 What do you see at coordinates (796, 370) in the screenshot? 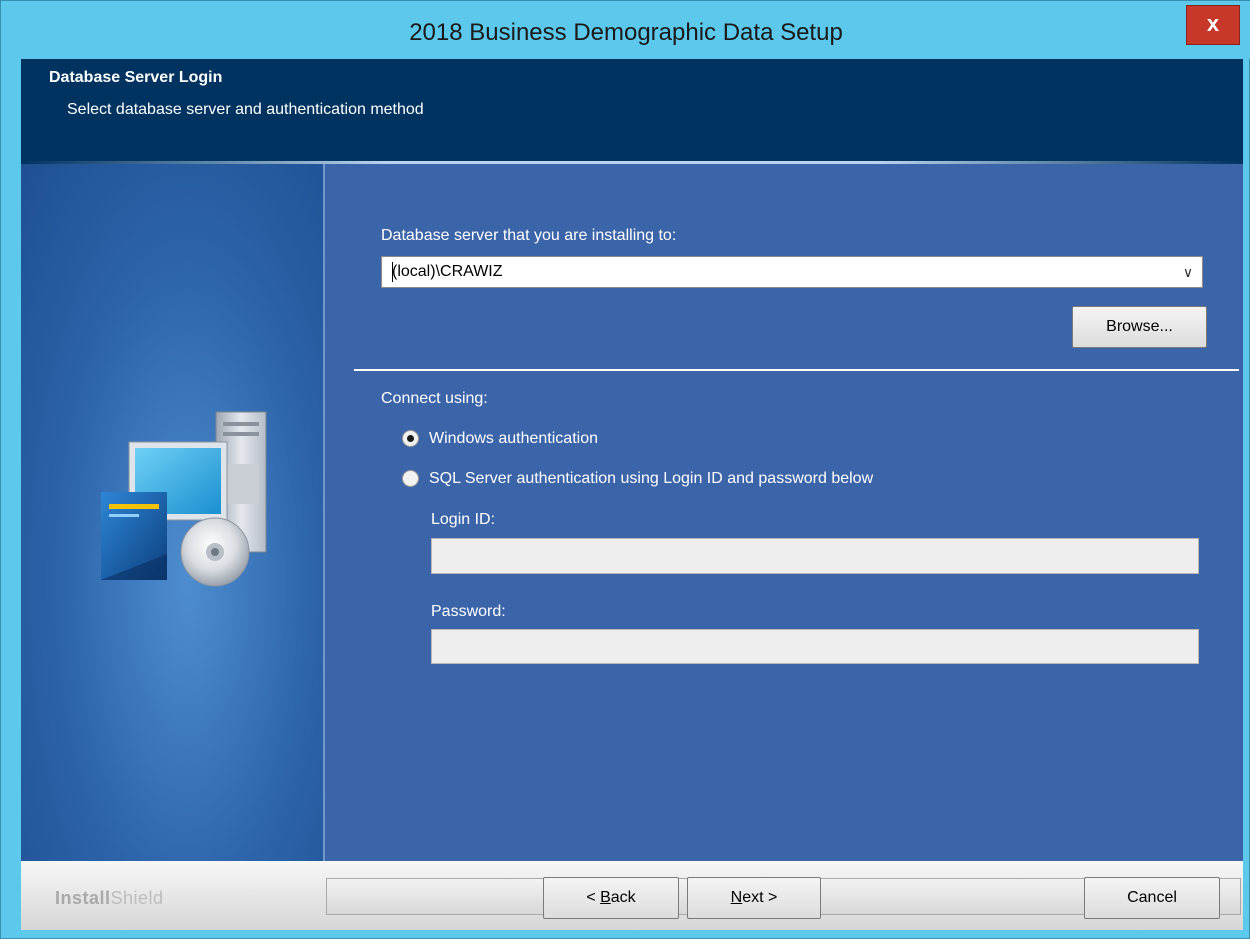
I see `section-divider` at bounding box center [796, 370].